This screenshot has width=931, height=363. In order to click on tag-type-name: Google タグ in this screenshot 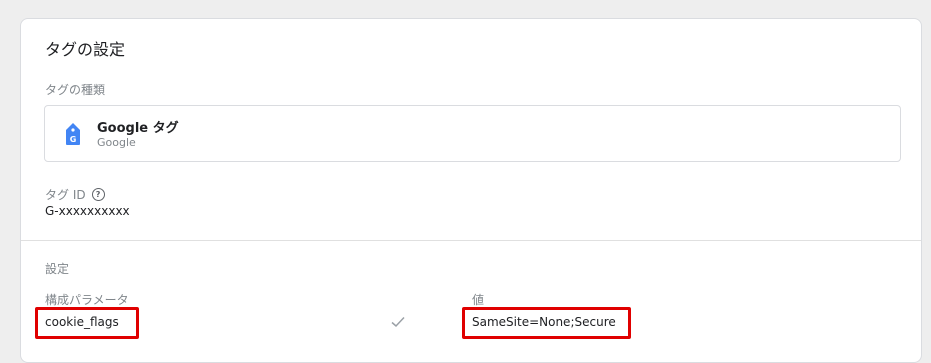, I will do `click(138, 128)`.